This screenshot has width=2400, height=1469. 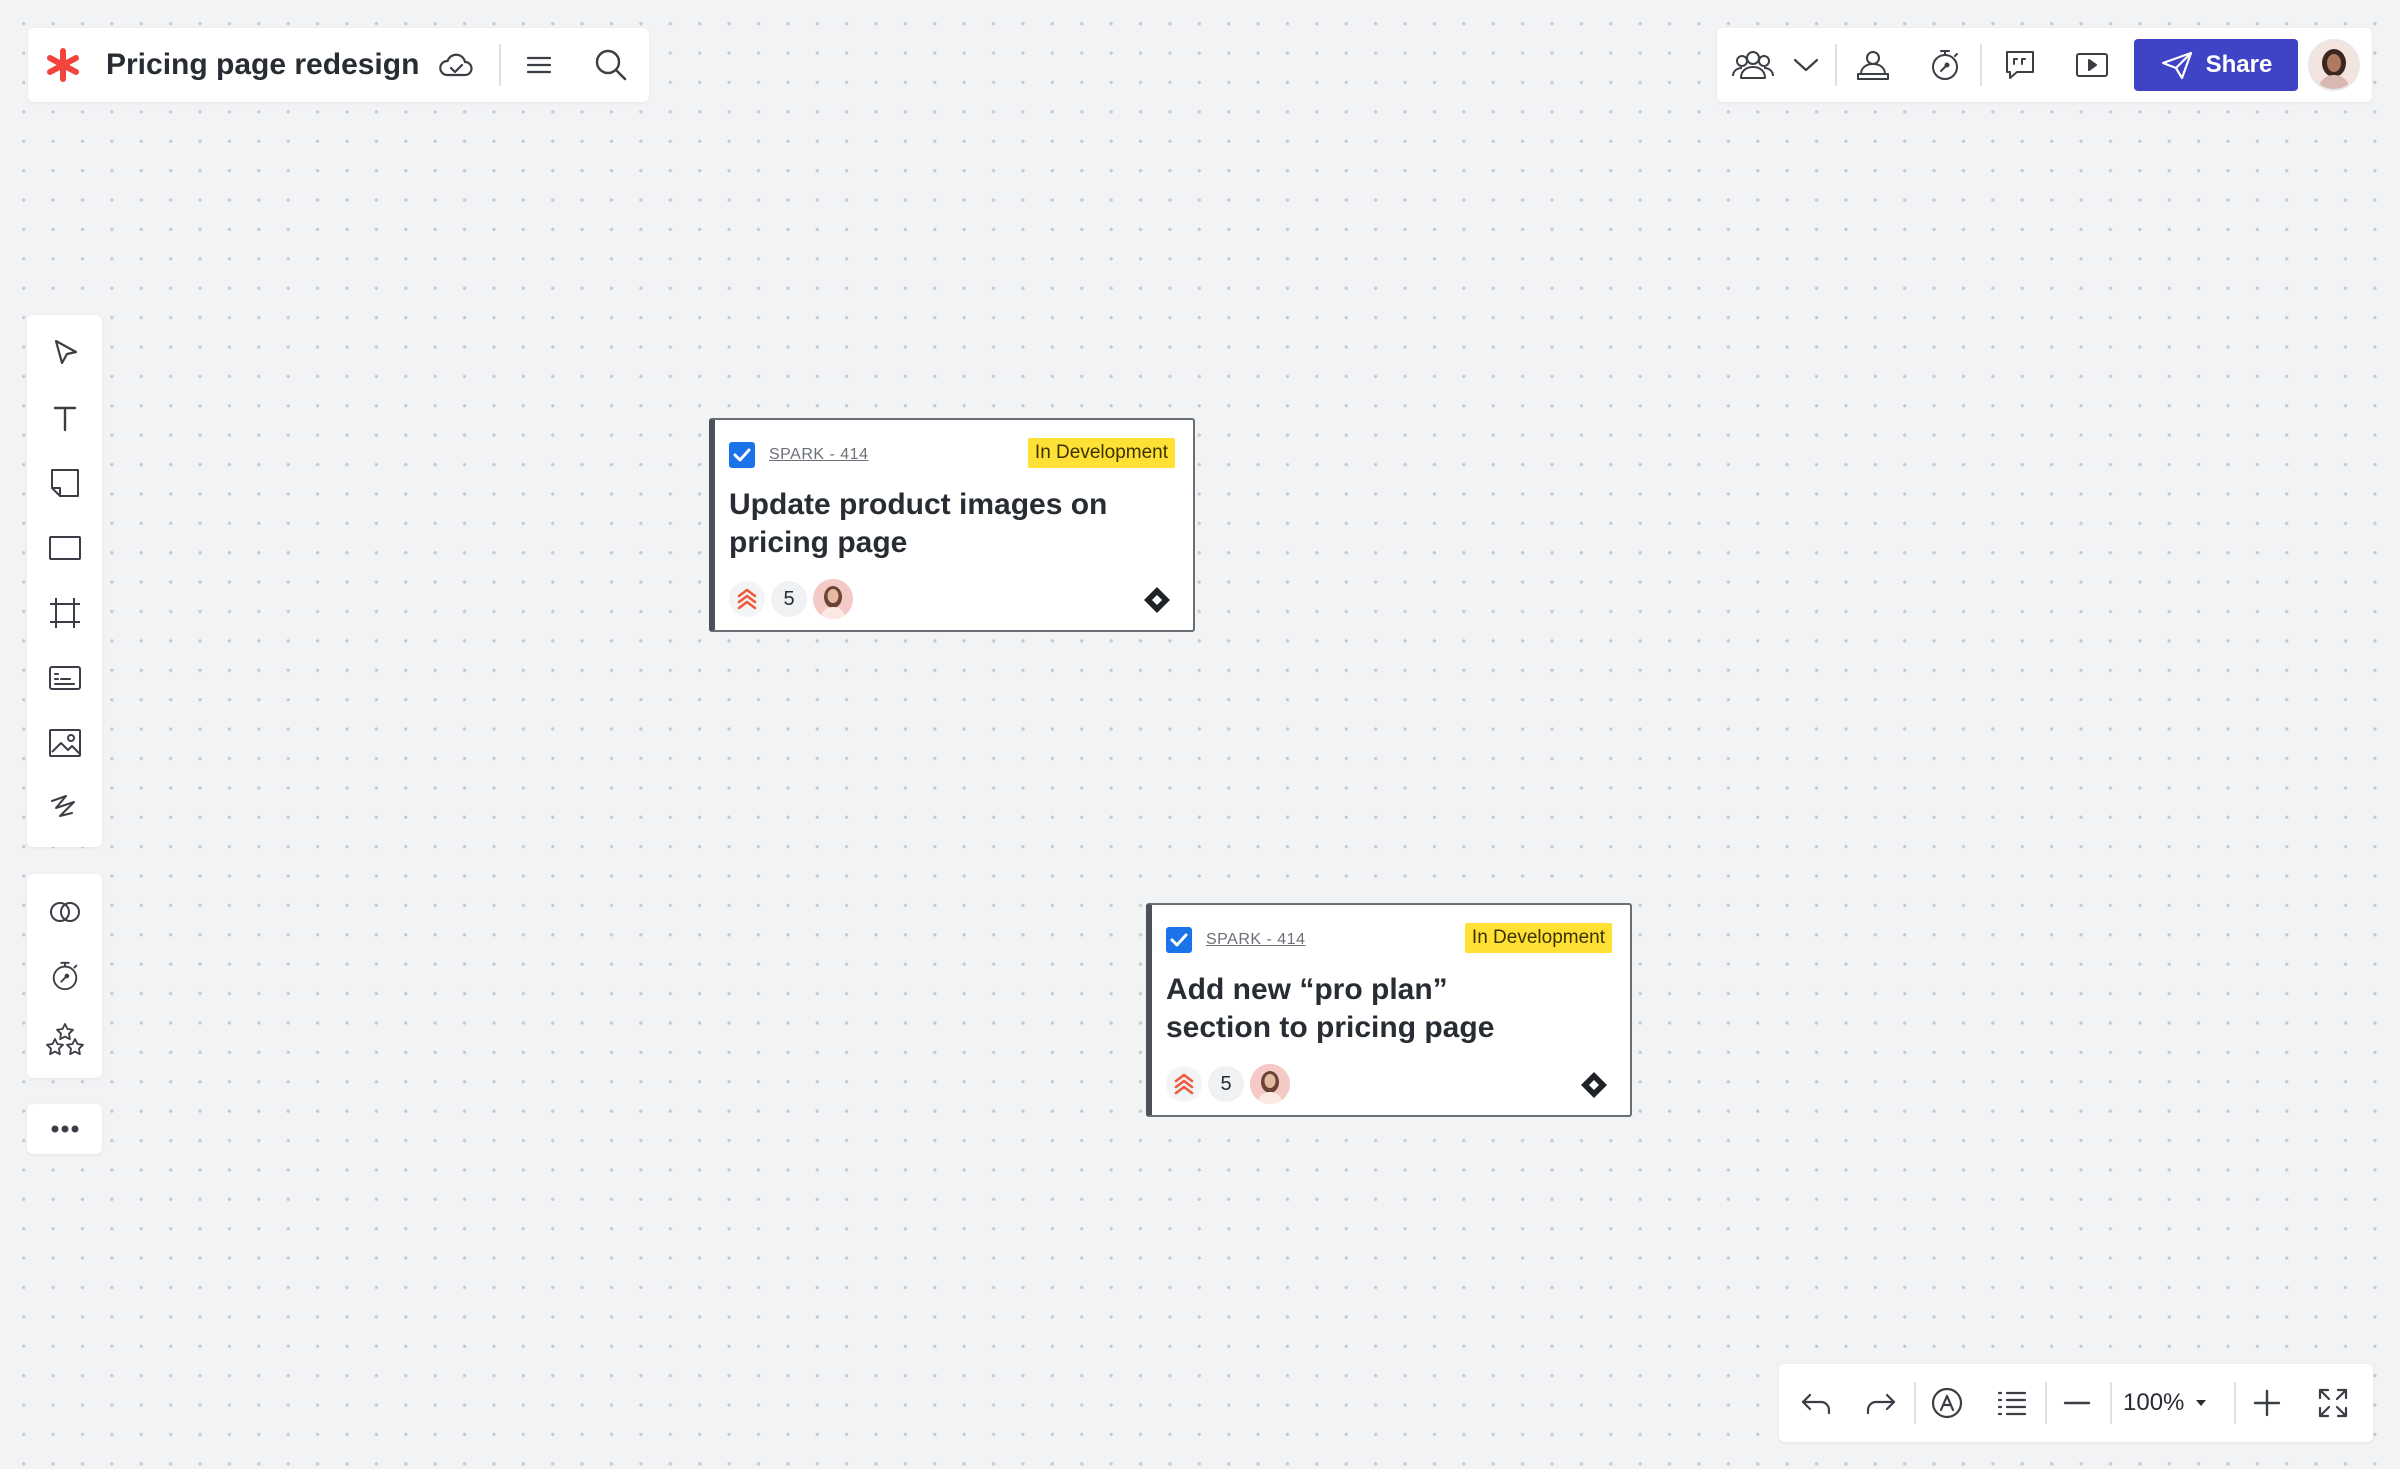 I want to click on extras-toolbar, so click(x=64, y=976).